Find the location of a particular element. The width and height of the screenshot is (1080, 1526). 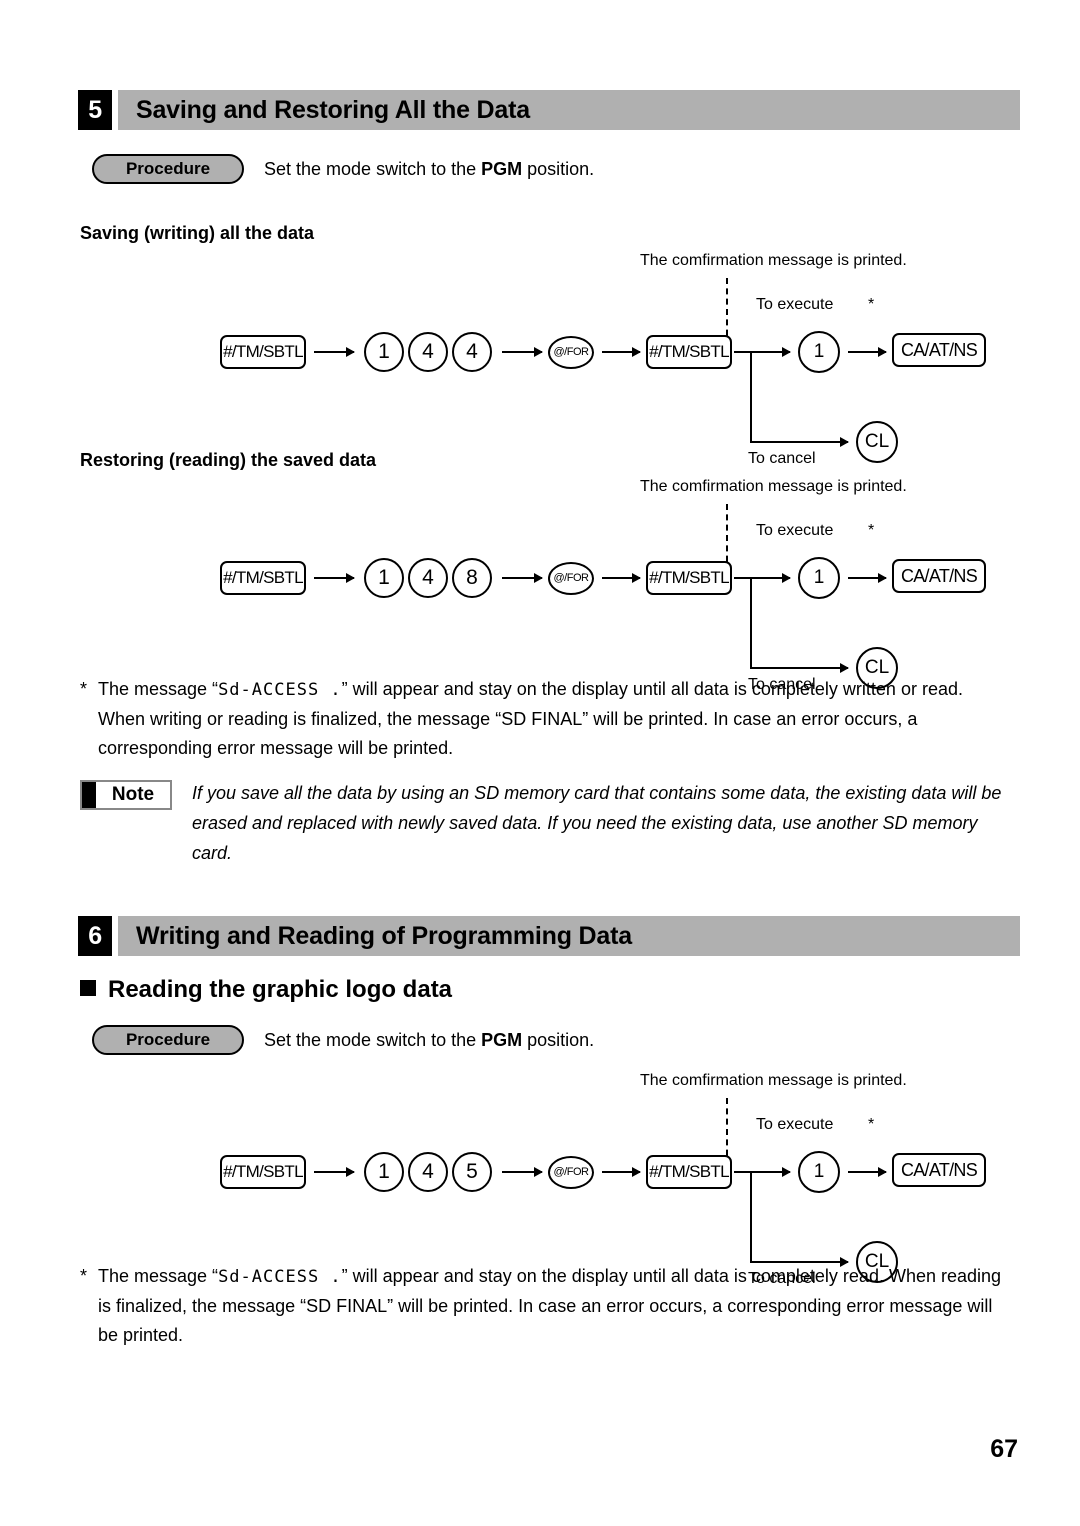

section-number-6: 6 is located at coordinates (95, 936).